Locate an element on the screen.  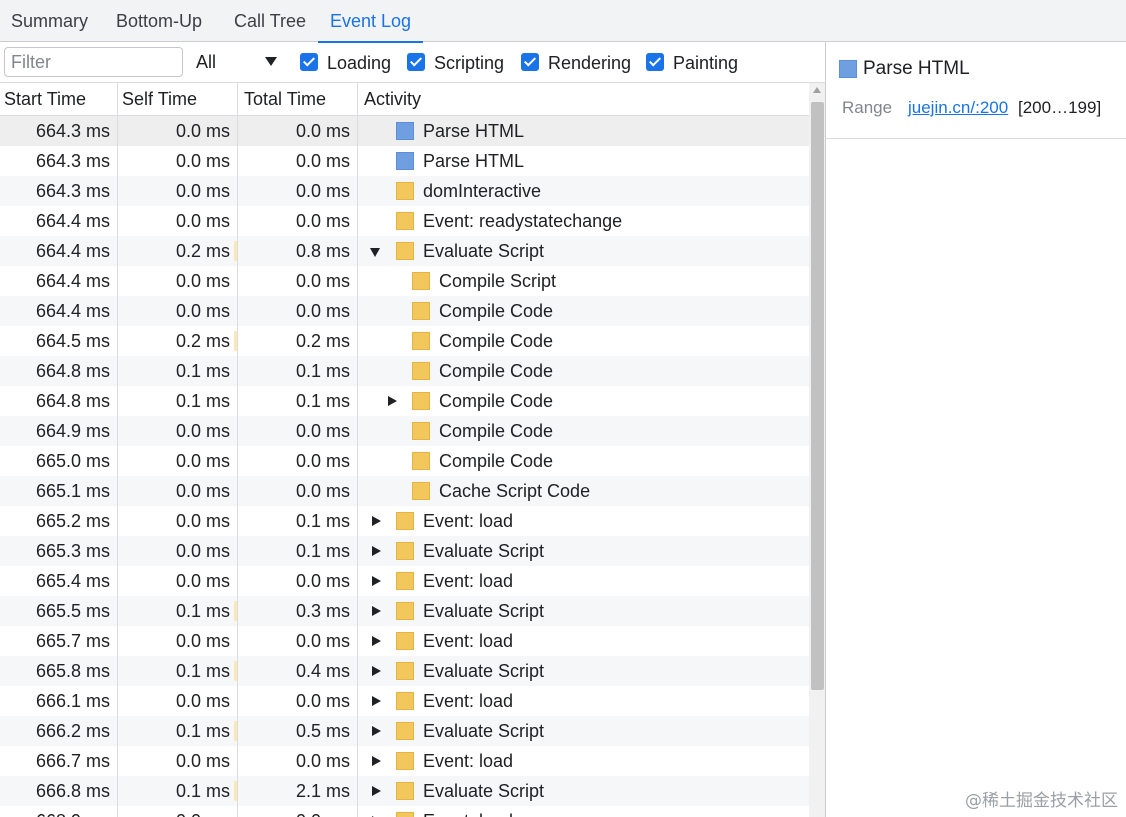
table-row: 666.7 ms 0.0 ms 0.0 ms Event: load is located at coordinates (404, 761).